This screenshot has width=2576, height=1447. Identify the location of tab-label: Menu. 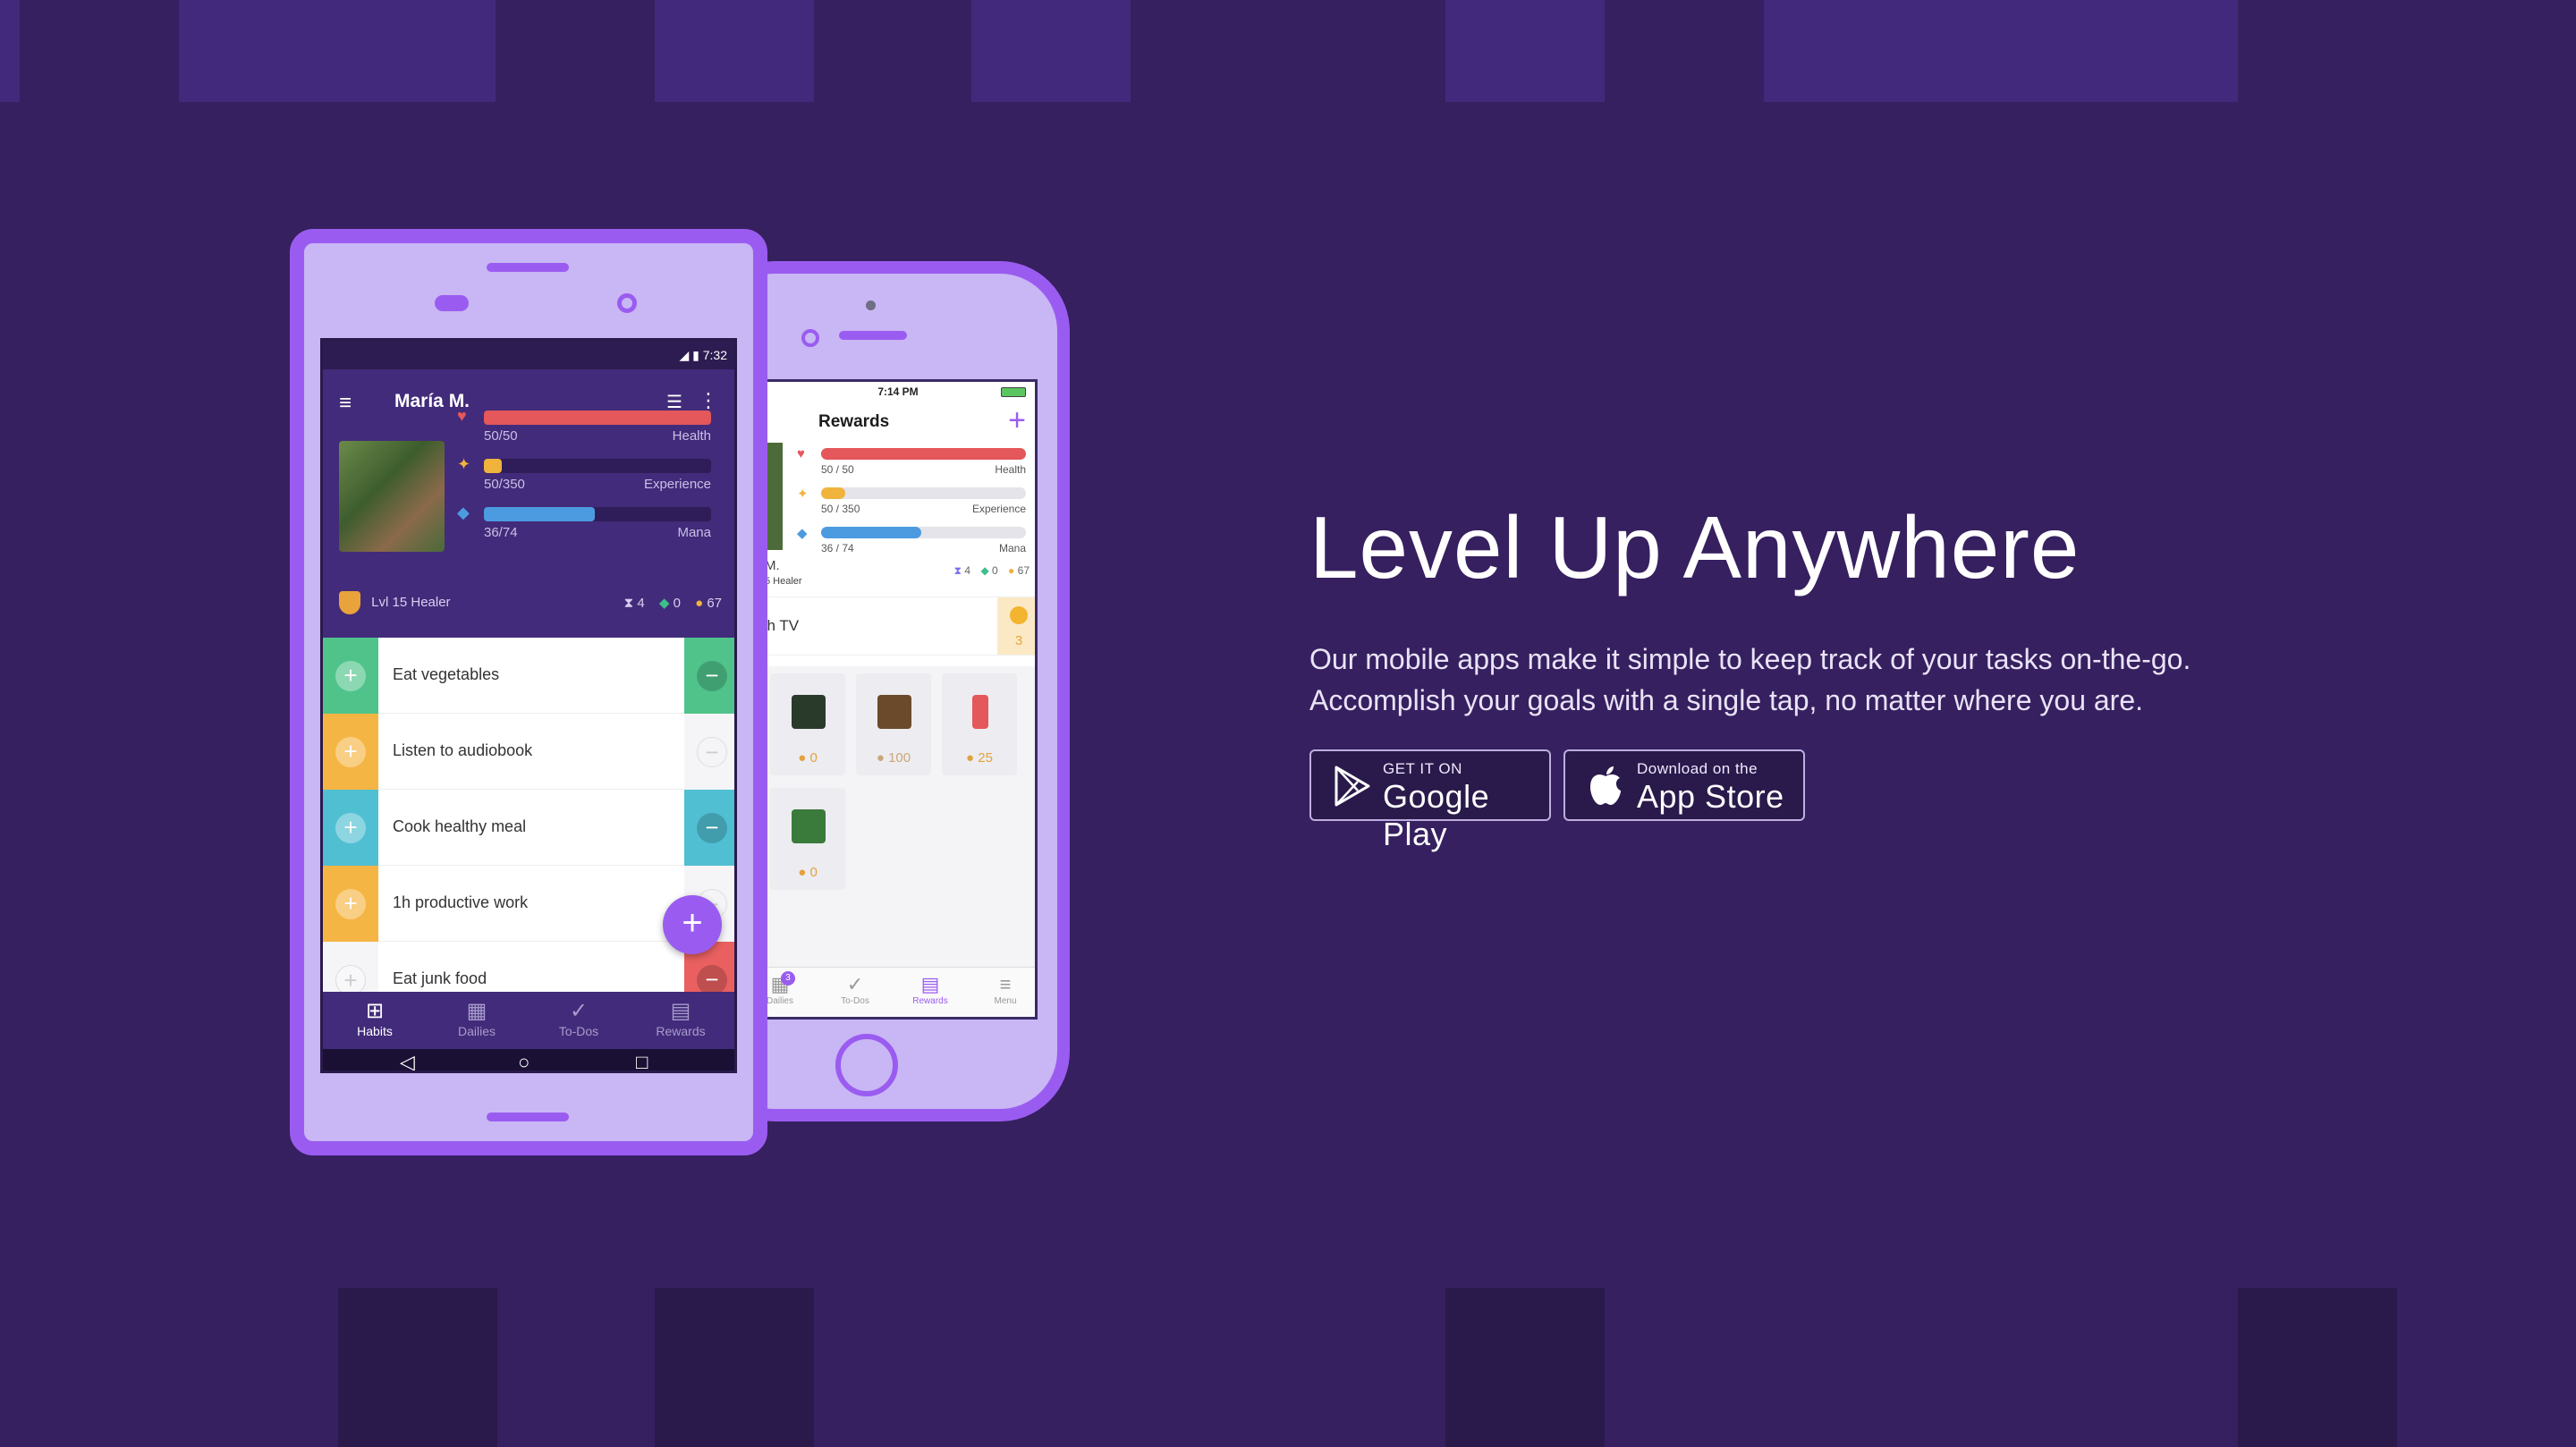
(1005, 1001).